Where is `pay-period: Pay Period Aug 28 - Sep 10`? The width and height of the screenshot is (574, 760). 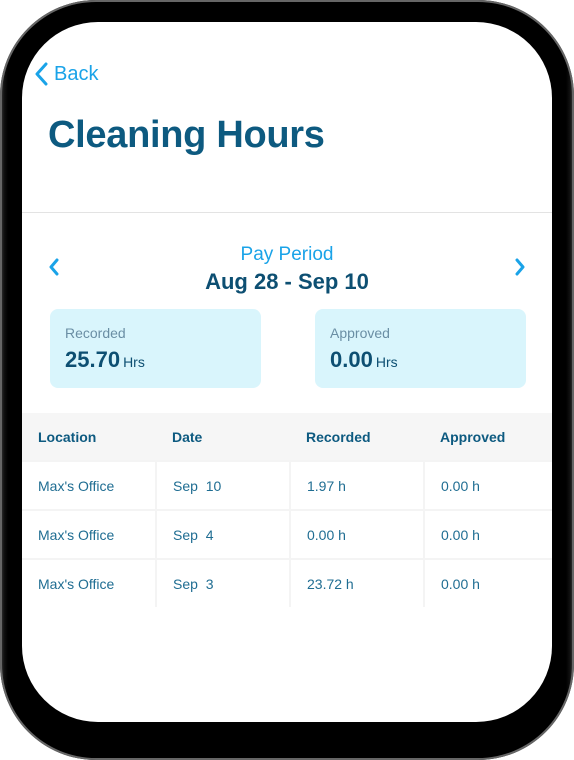 pay-period: Pay Period Aug 28 - Sep 10 is located at coordinates (287, 269).